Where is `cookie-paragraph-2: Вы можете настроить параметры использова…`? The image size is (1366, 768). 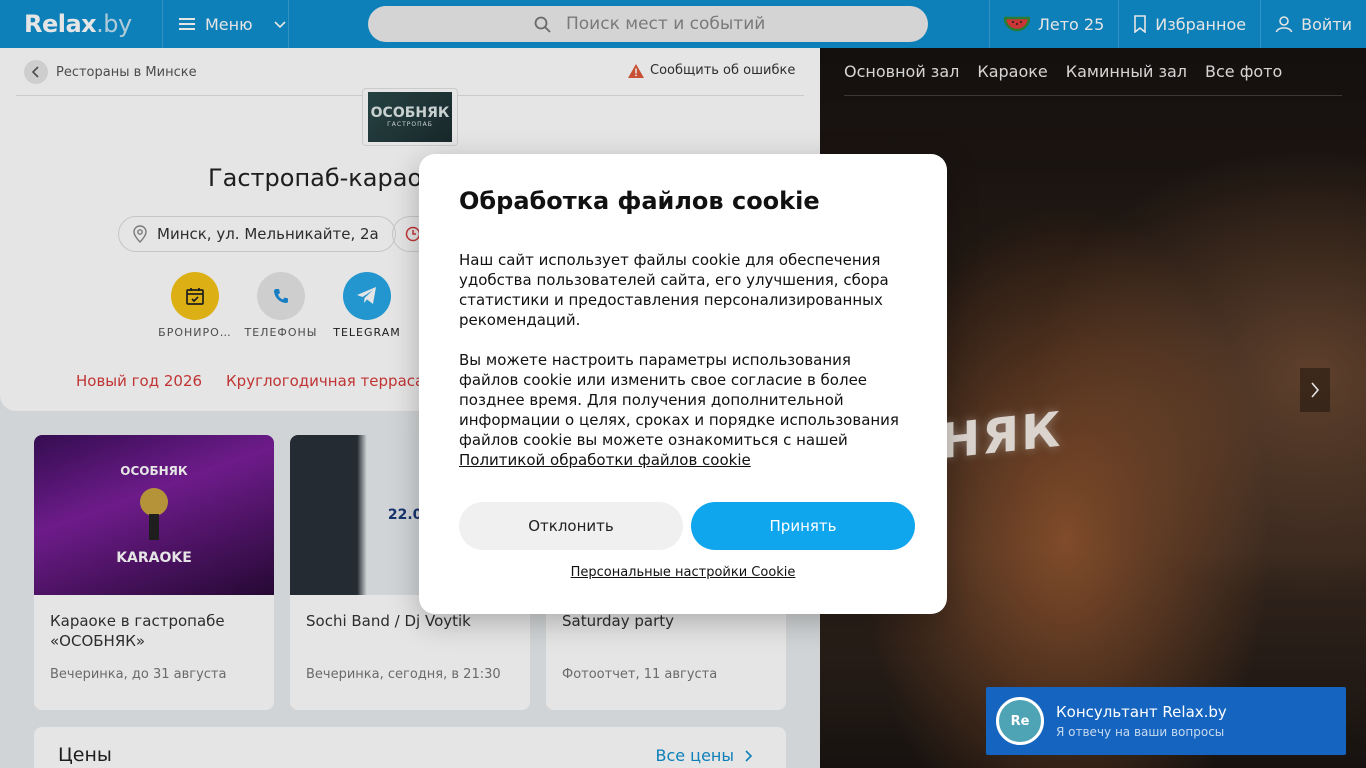 cookie-paragraph-2: Вы можете настроить параметры использова… is located at coordinates (684, 410).